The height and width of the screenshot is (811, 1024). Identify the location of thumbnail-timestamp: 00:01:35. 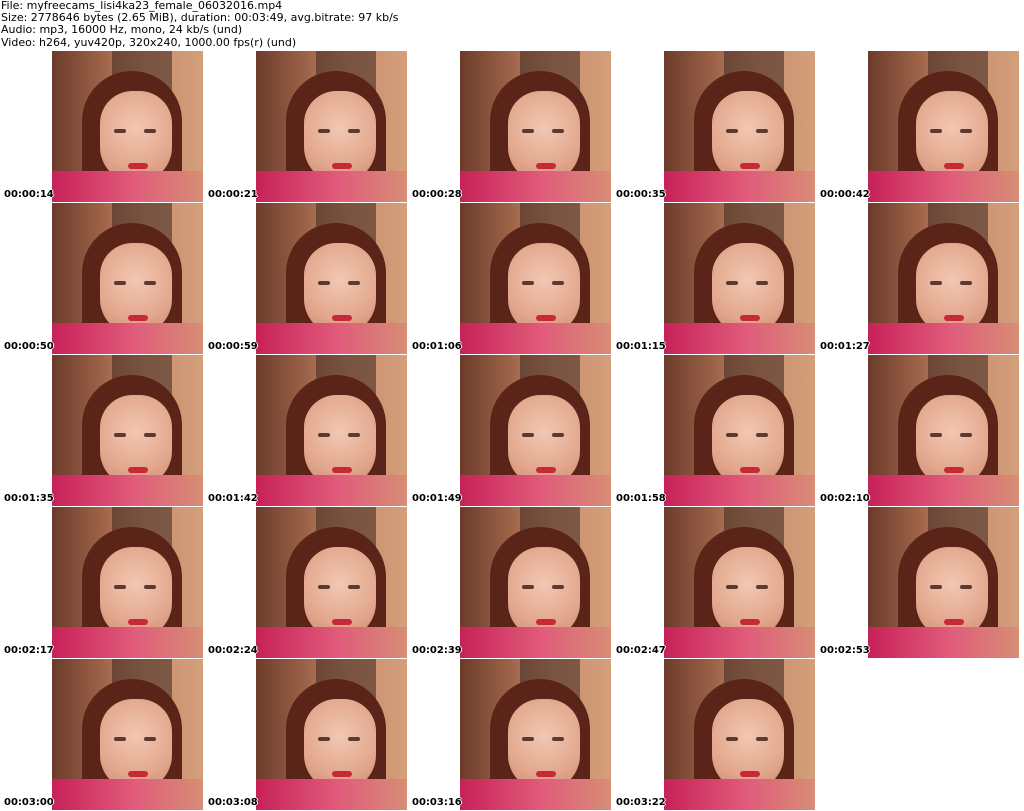
(29, 498).